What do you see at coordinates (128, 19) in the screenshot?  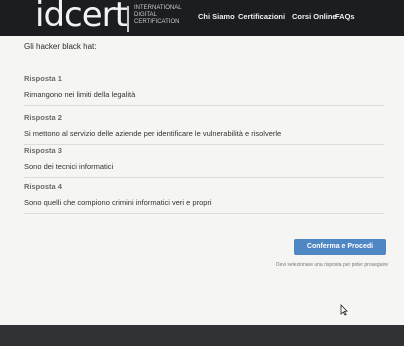 I see `logo-divider` at bounding box center [128, 19].